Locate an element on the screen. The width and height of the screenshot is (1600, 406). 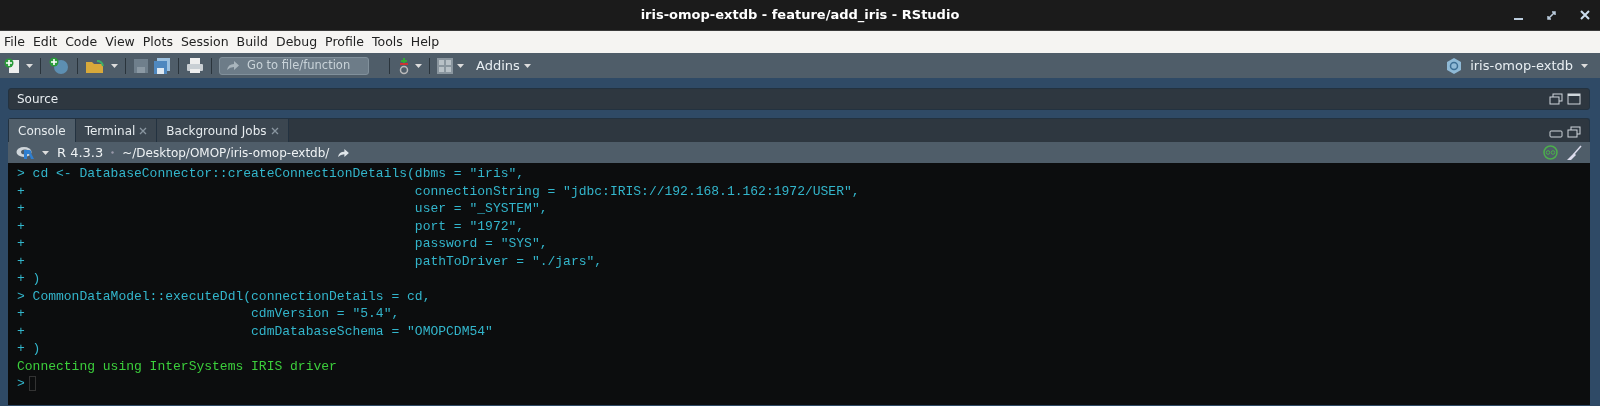
console-tab: Console is located at coordinates (42, 130).